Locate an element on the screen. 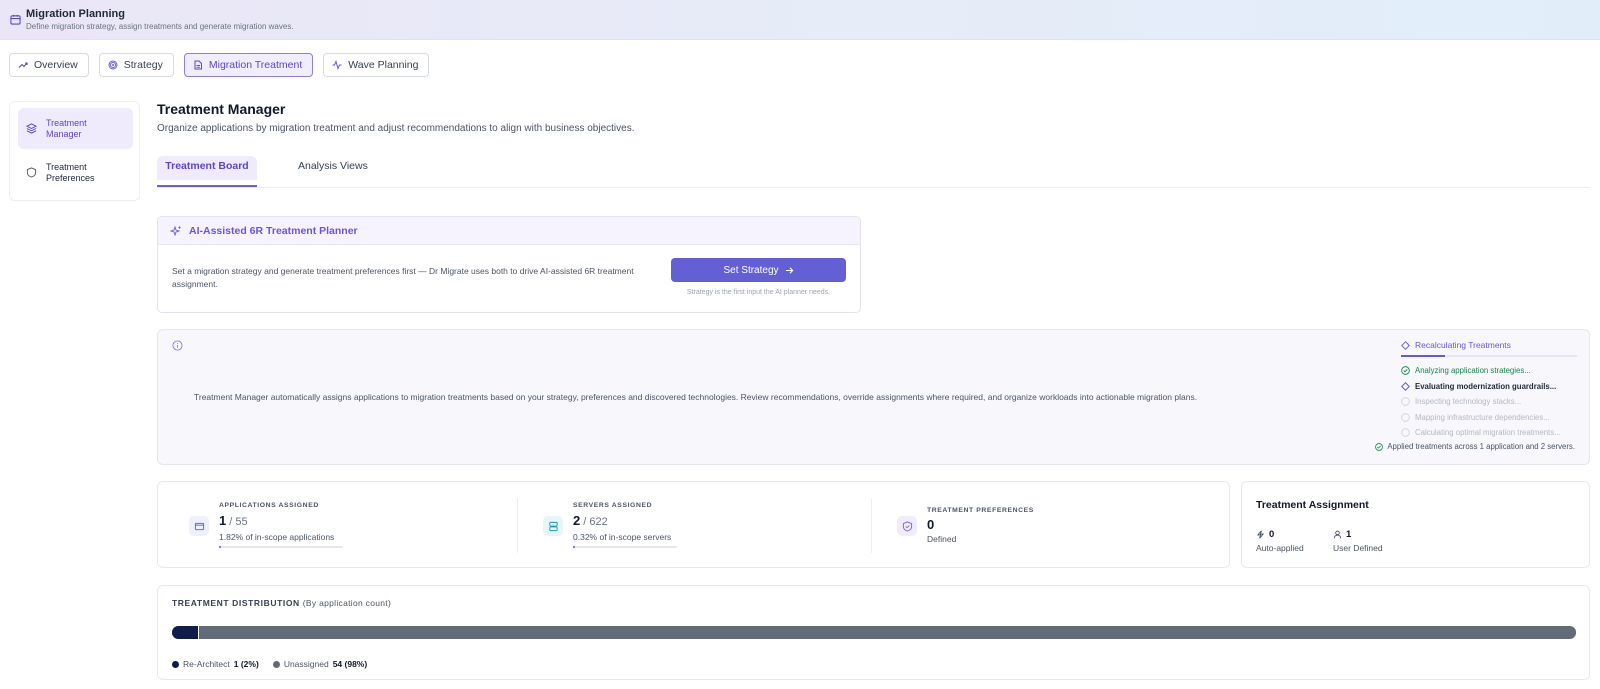  legend-label: Re-Architect is located at coordinates (206, 664).